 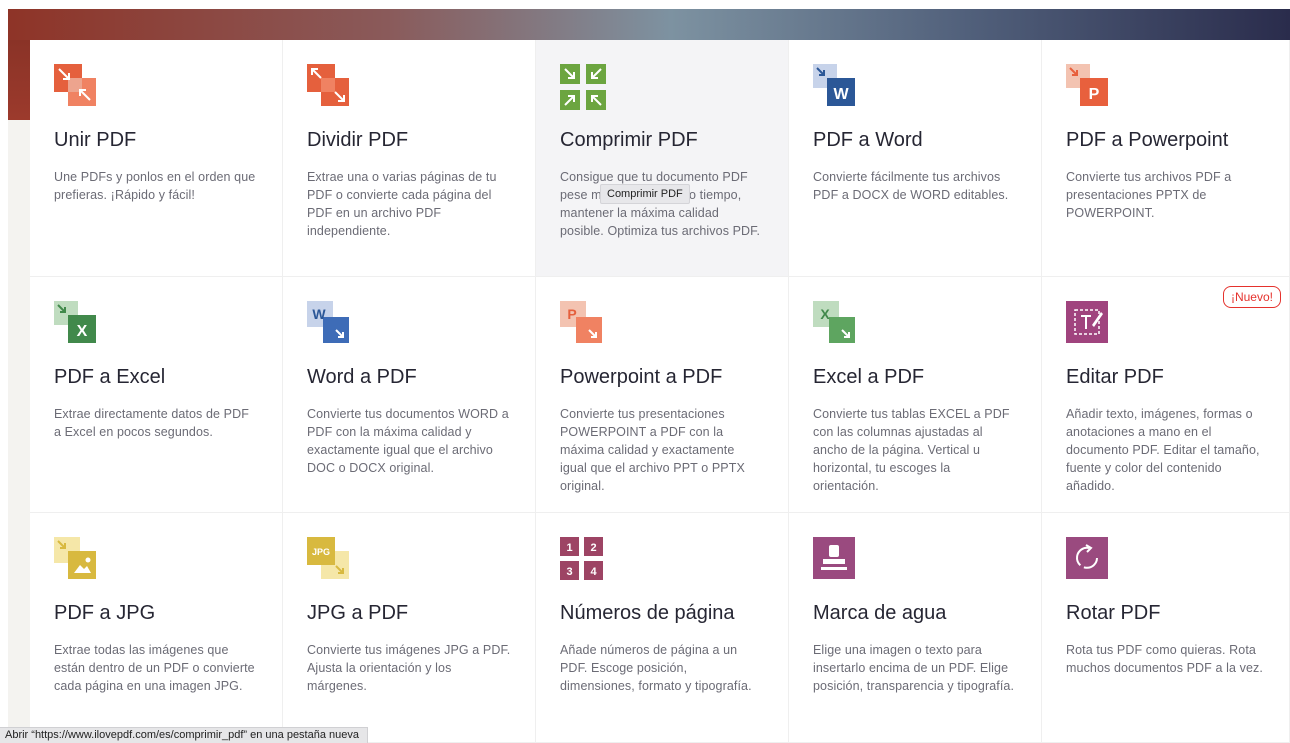 I want to click on tool-title: Comprimir PDF, so click(x=629, y=140).